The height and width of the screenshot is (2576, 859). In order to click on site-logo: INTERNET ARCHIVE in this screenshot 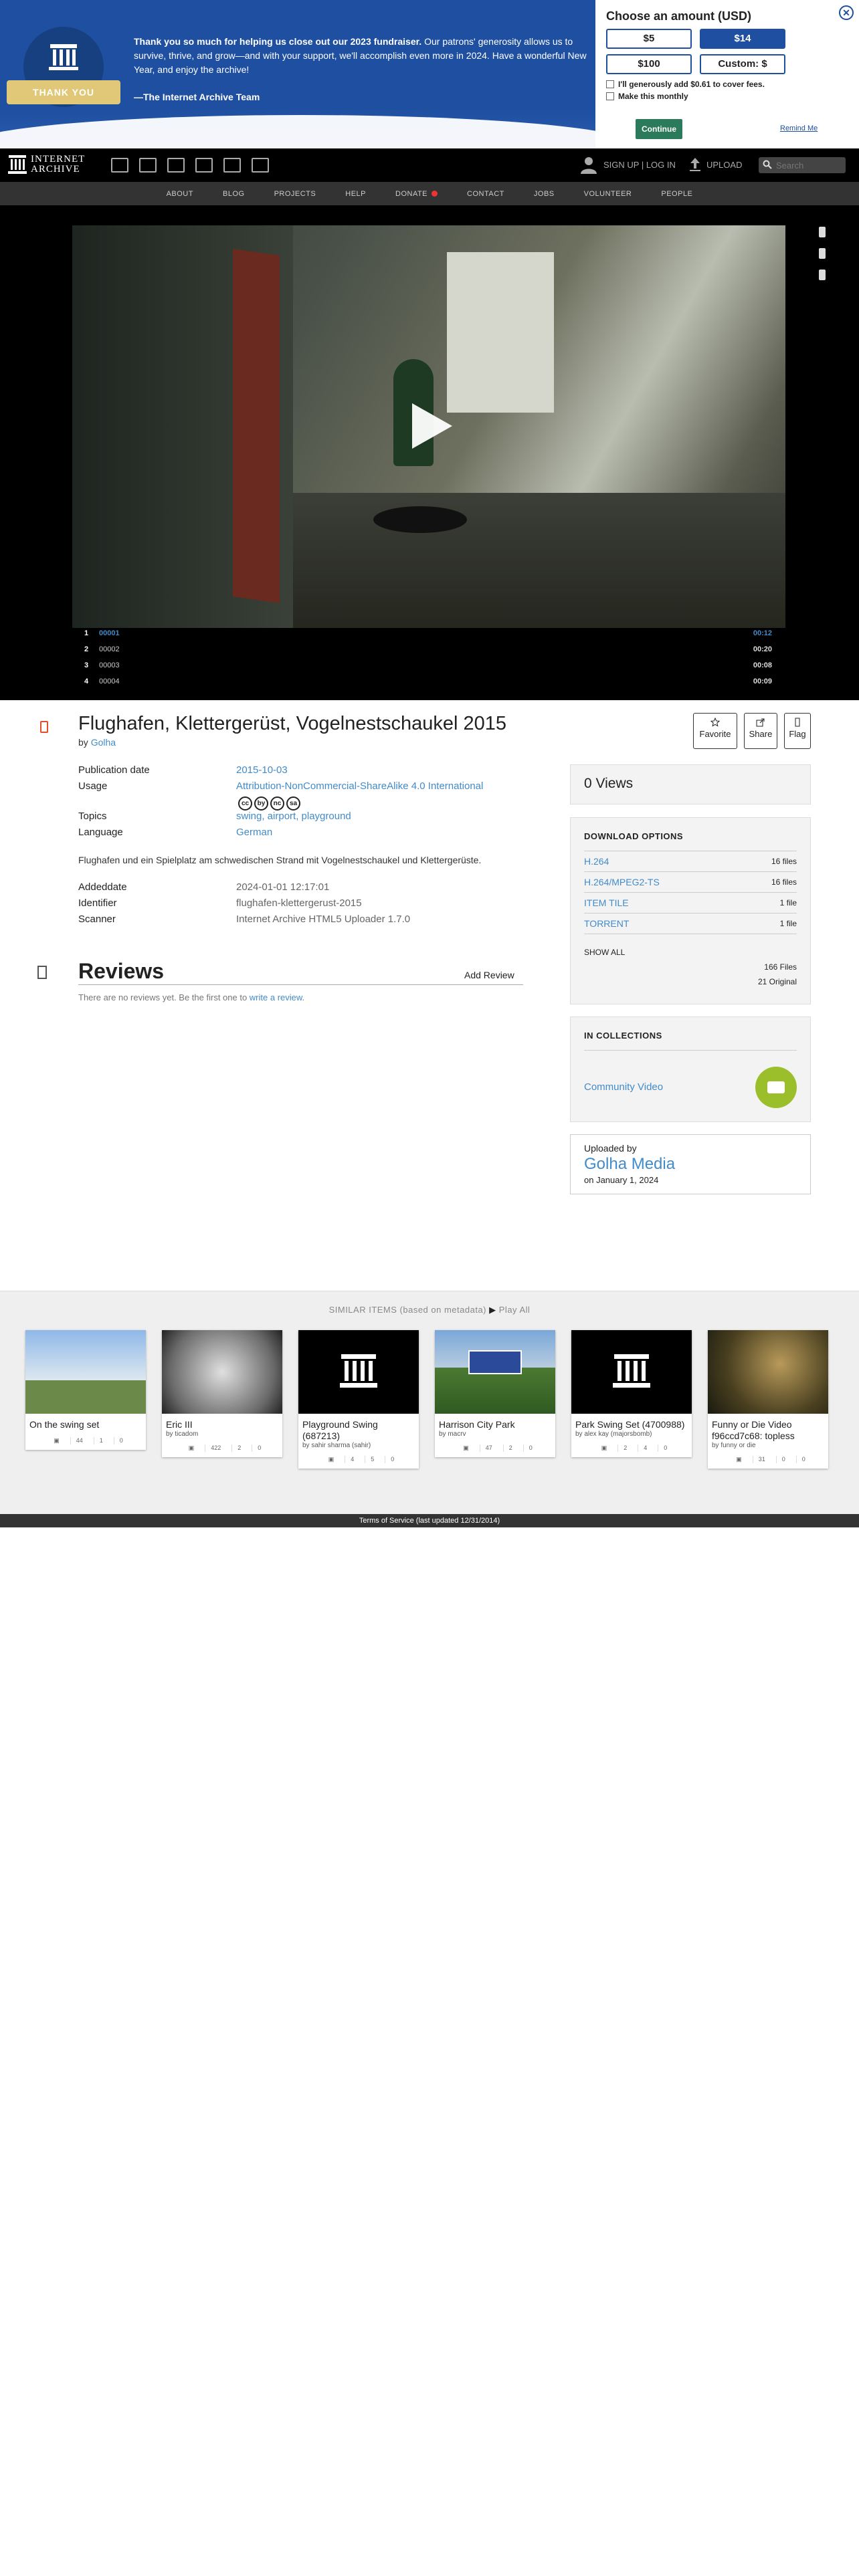, I will do `click(46, 165)`.